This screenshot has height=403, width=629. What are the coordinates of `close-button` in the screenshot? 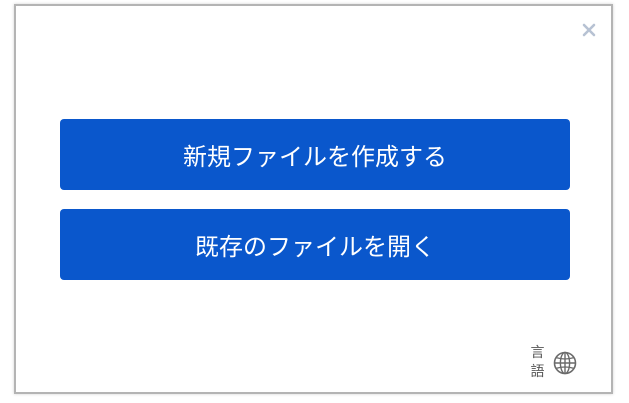 It's located at (589, 30).